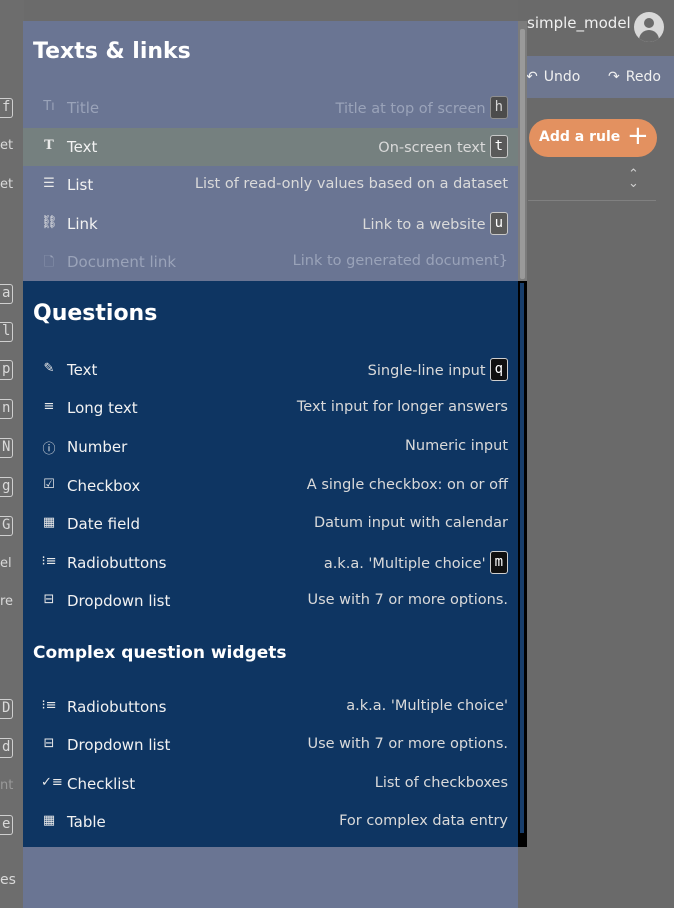 This screenshot has width=674, height=908. What do you see at coordinates (553, 77) in the screenshot?
I see `undo-button: ↶ Undo` at bounding box center [553, 77].